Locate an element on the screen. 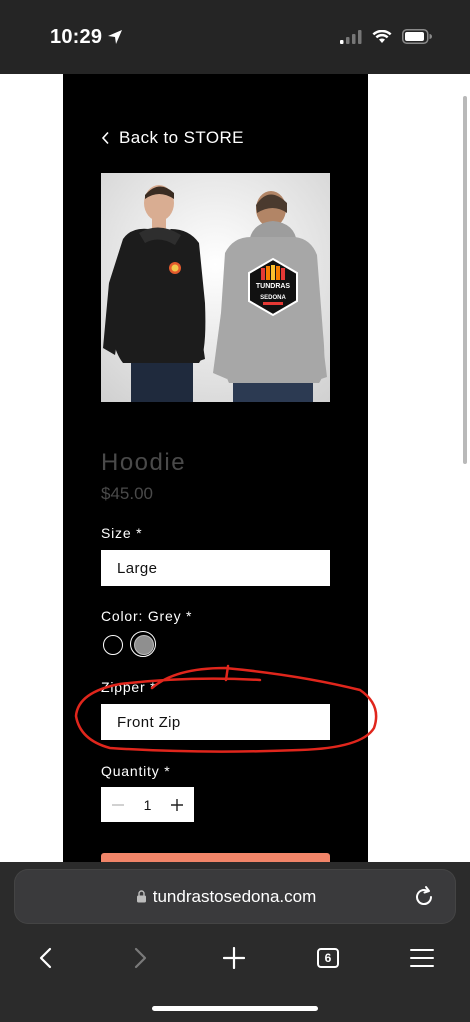 The width and height of the screenshot is (470, 1022). battery-icon is located at coordinates (417, 36).